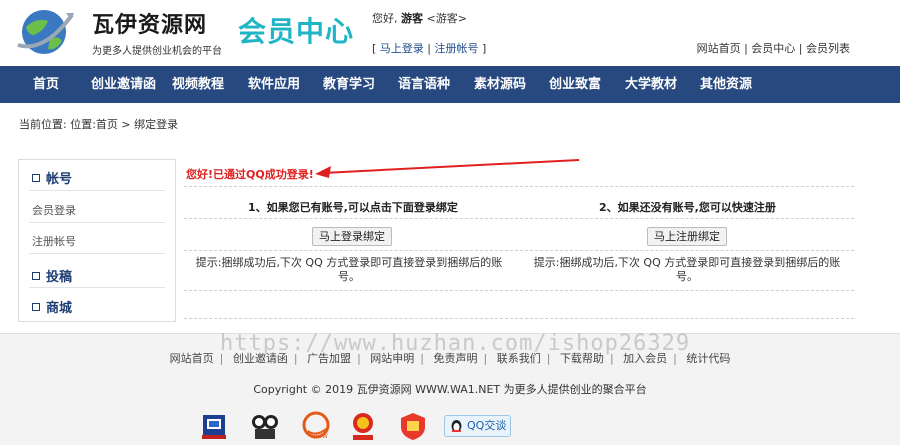 The height and width of the screenshot is (445, 900). Describe the element at coordinates (99, 124) in the screenshot. I see `breadcrumb: 当前位置: 位置:首页 > 绑定登录` at that location.